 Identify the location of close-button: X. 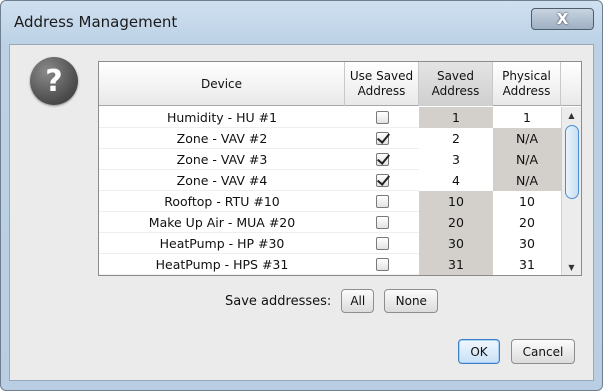
(562, 19).